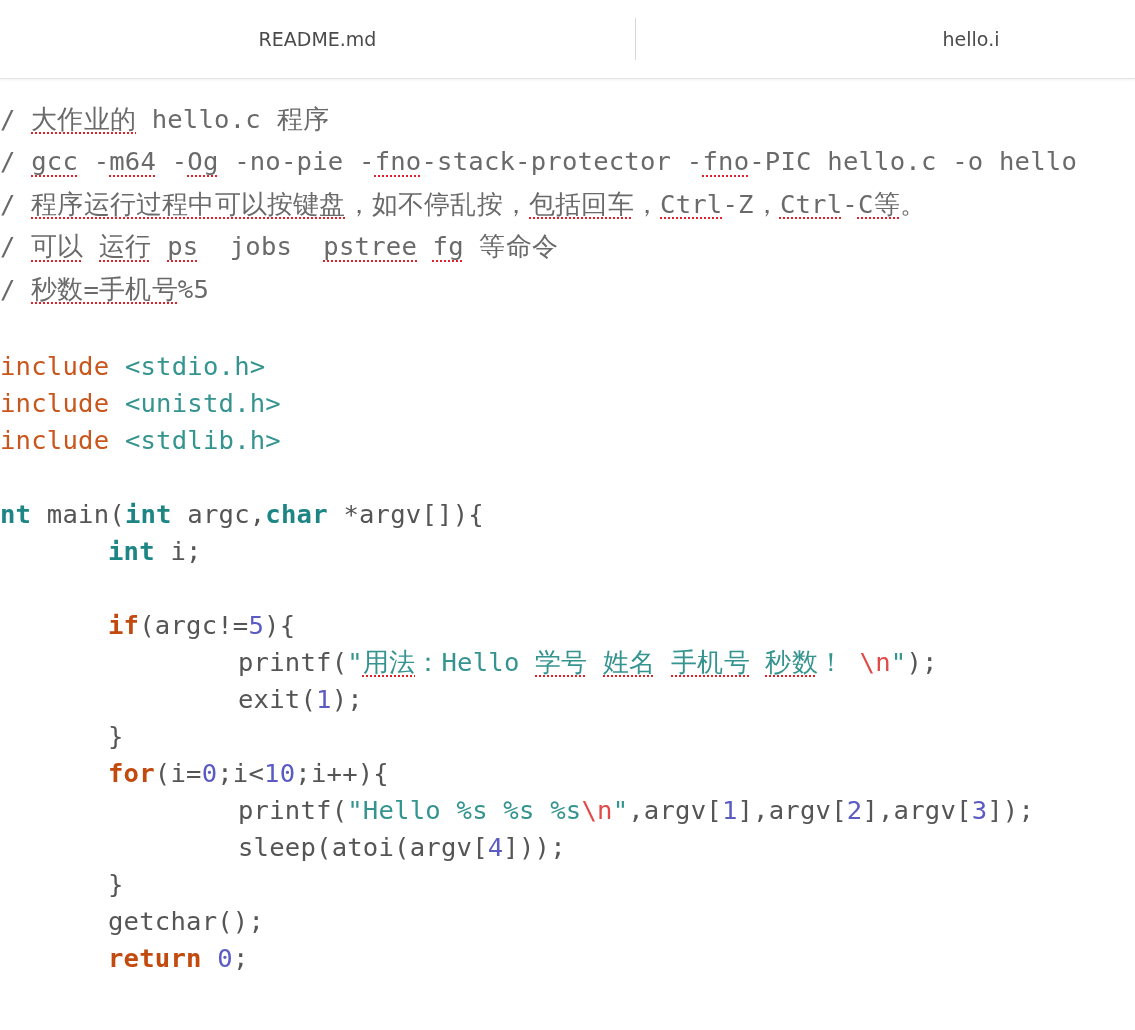 The width and height of the screenshot is (1135, 1030). What do you see at coordinates (140, 440) in the screenshot?
I see `code-line: include <stdlib.h>` at bounding box center [140, 440].